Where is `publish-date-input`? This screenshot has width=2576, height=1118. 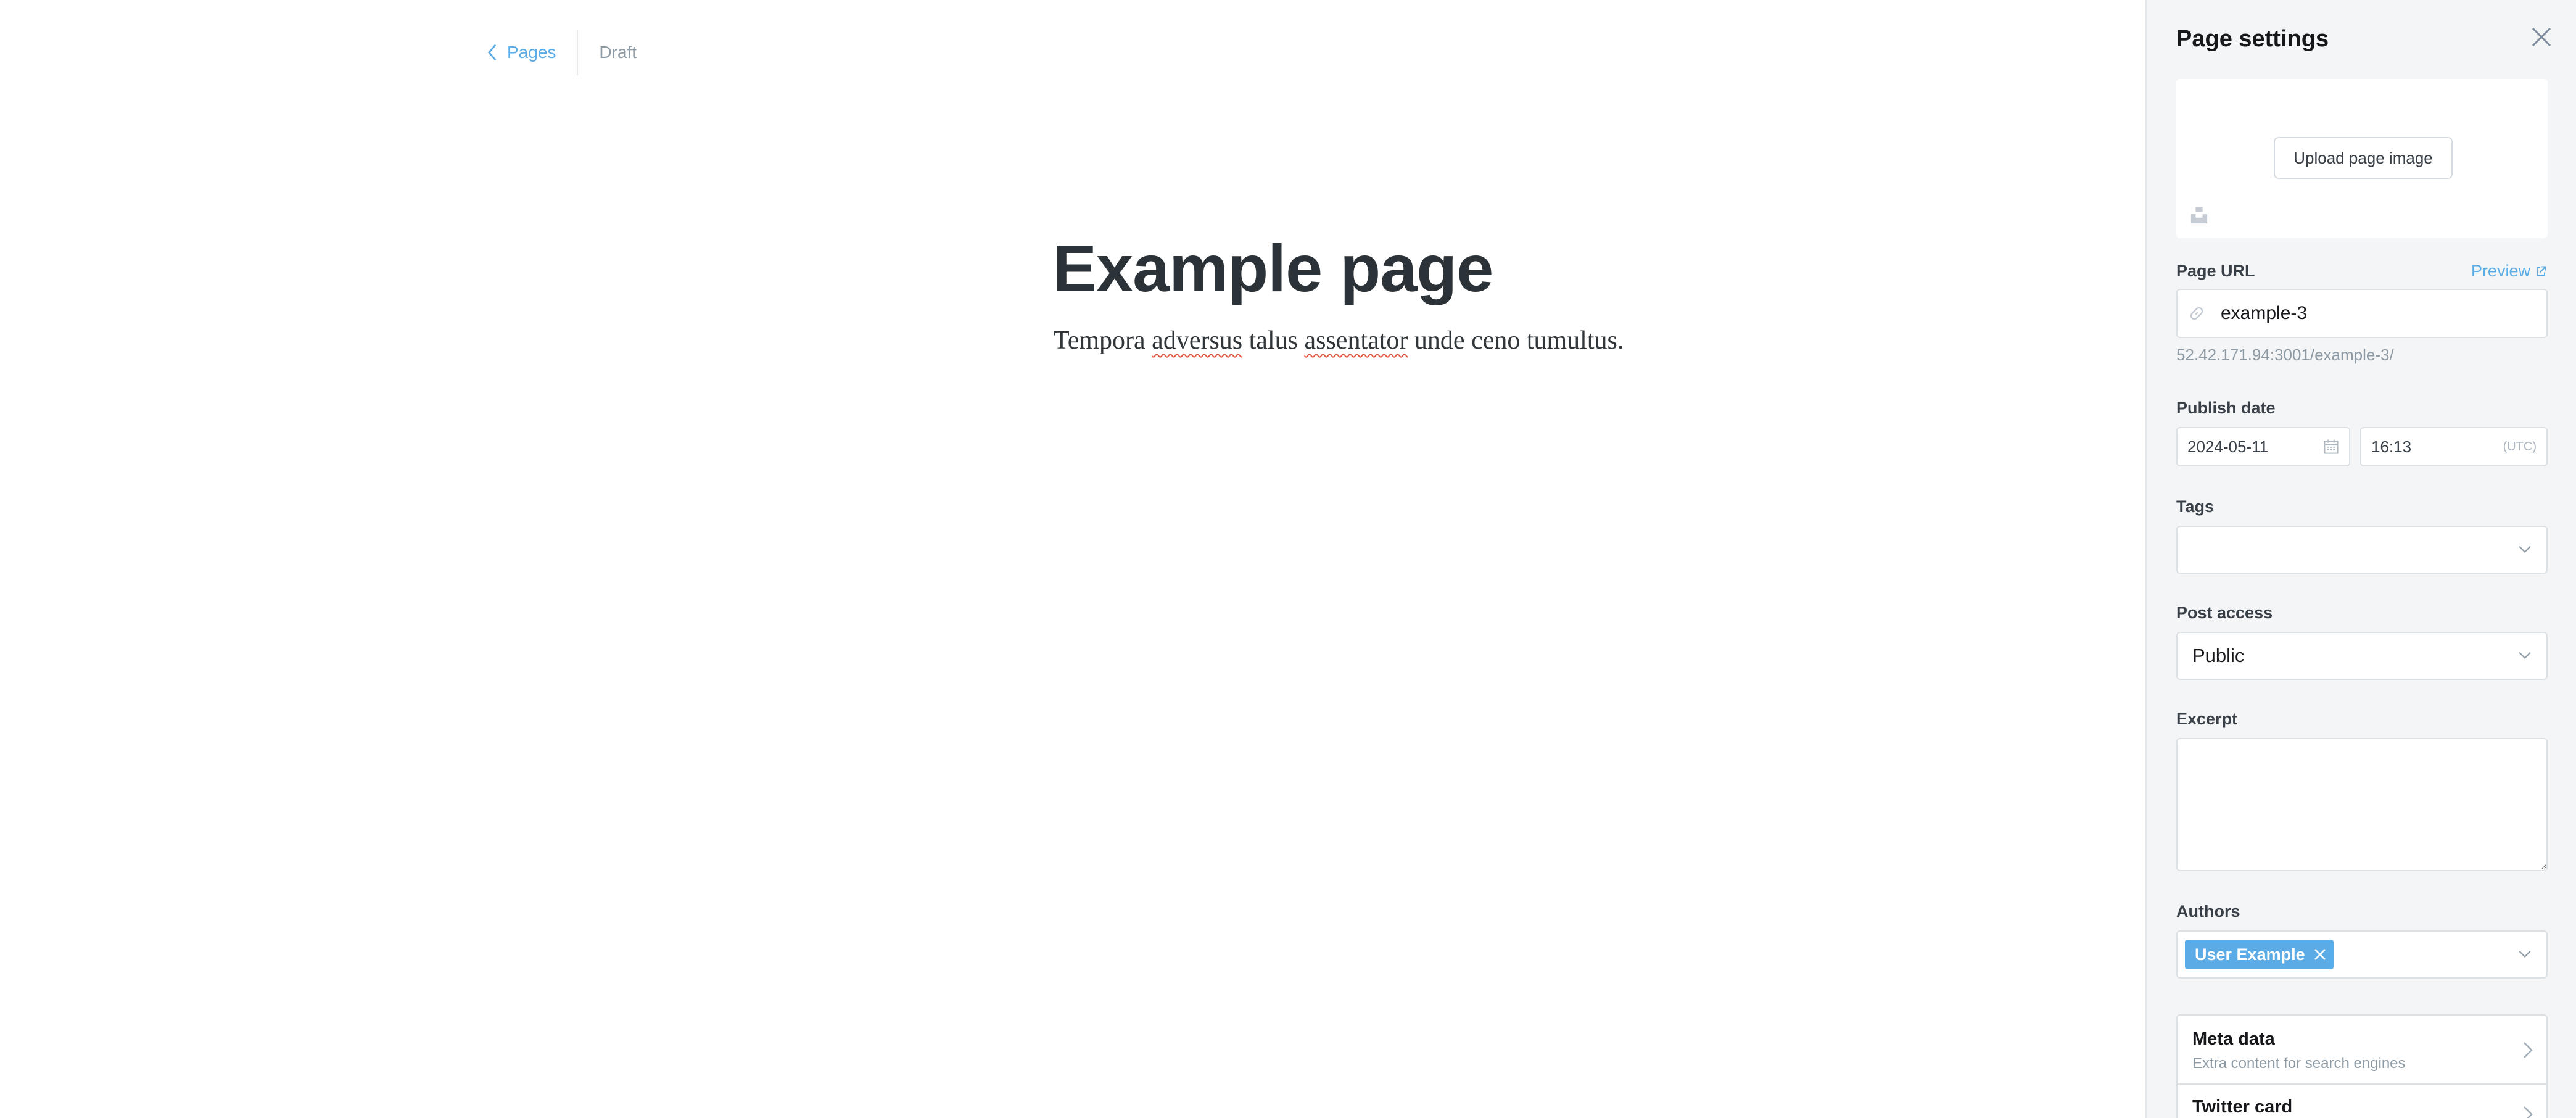
publish-date-input is located at coordinates (2246, 447).